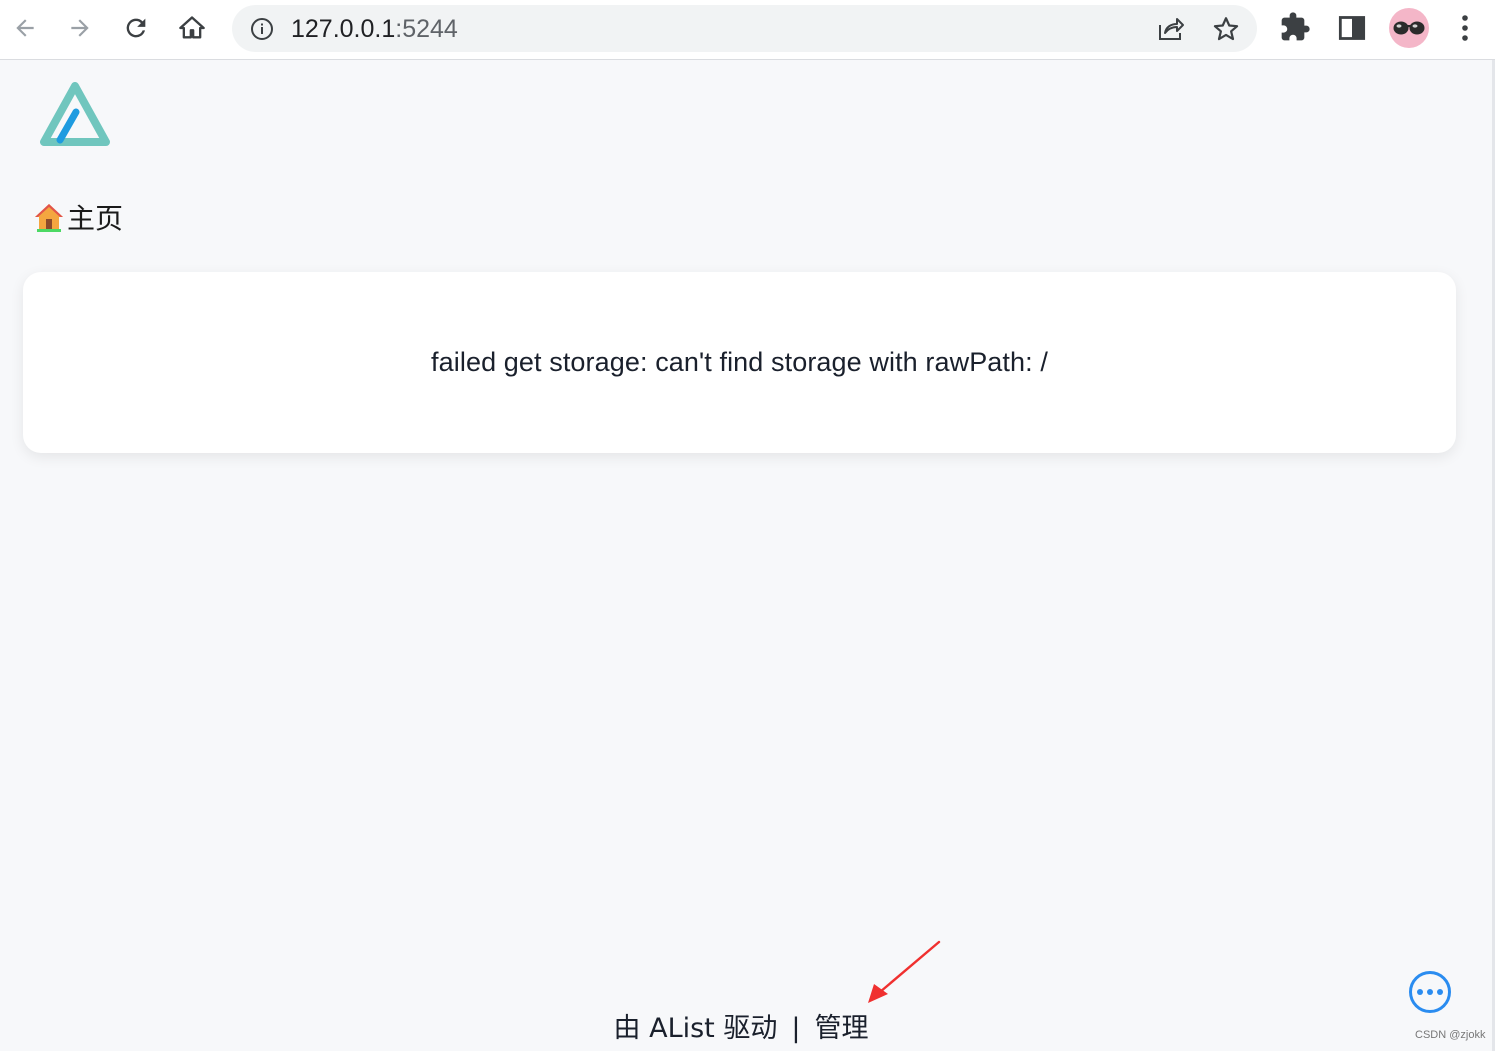 Image resolution: width=1495 pixels, height=1051 pixels. What do you see at coordinates (904, 971) in the screenshot?
I see `annotation-arrow-icon` at bounding box center [904, 971].